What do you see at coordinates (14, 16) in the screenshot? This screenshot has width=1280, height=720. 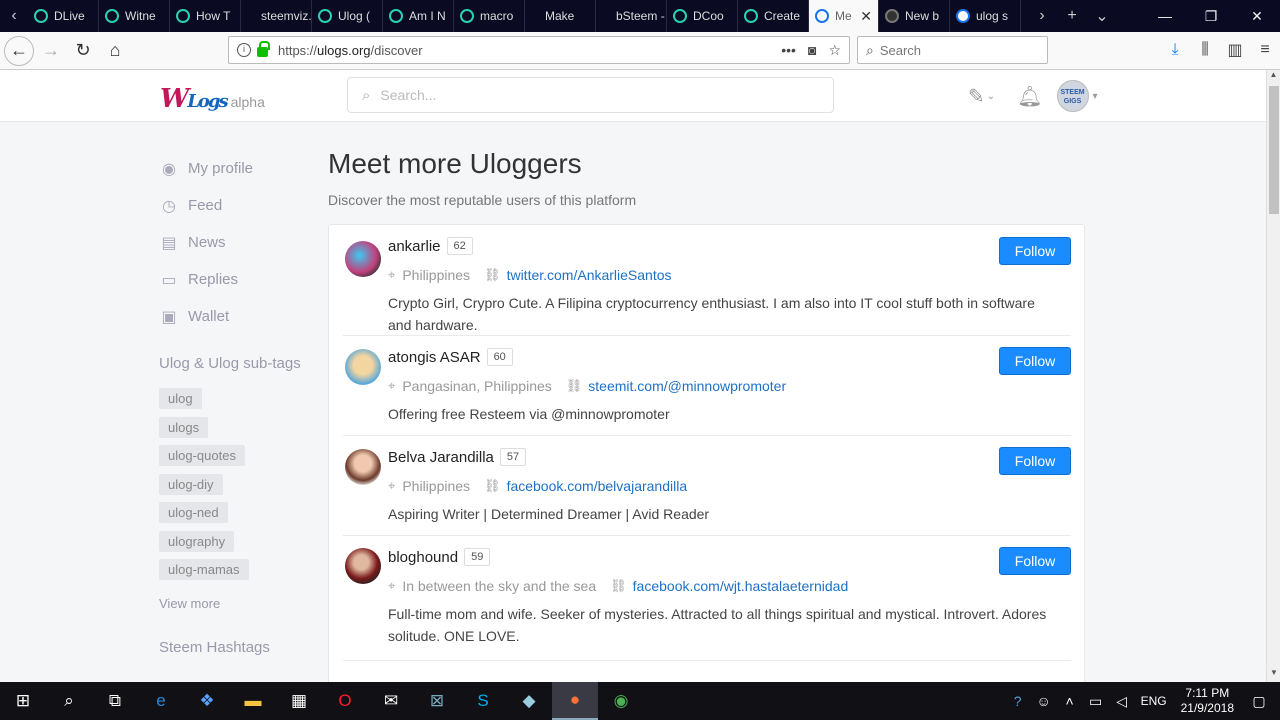 I see `tab-scroll-left-icon: ‹` at bounding box center [14, 16].